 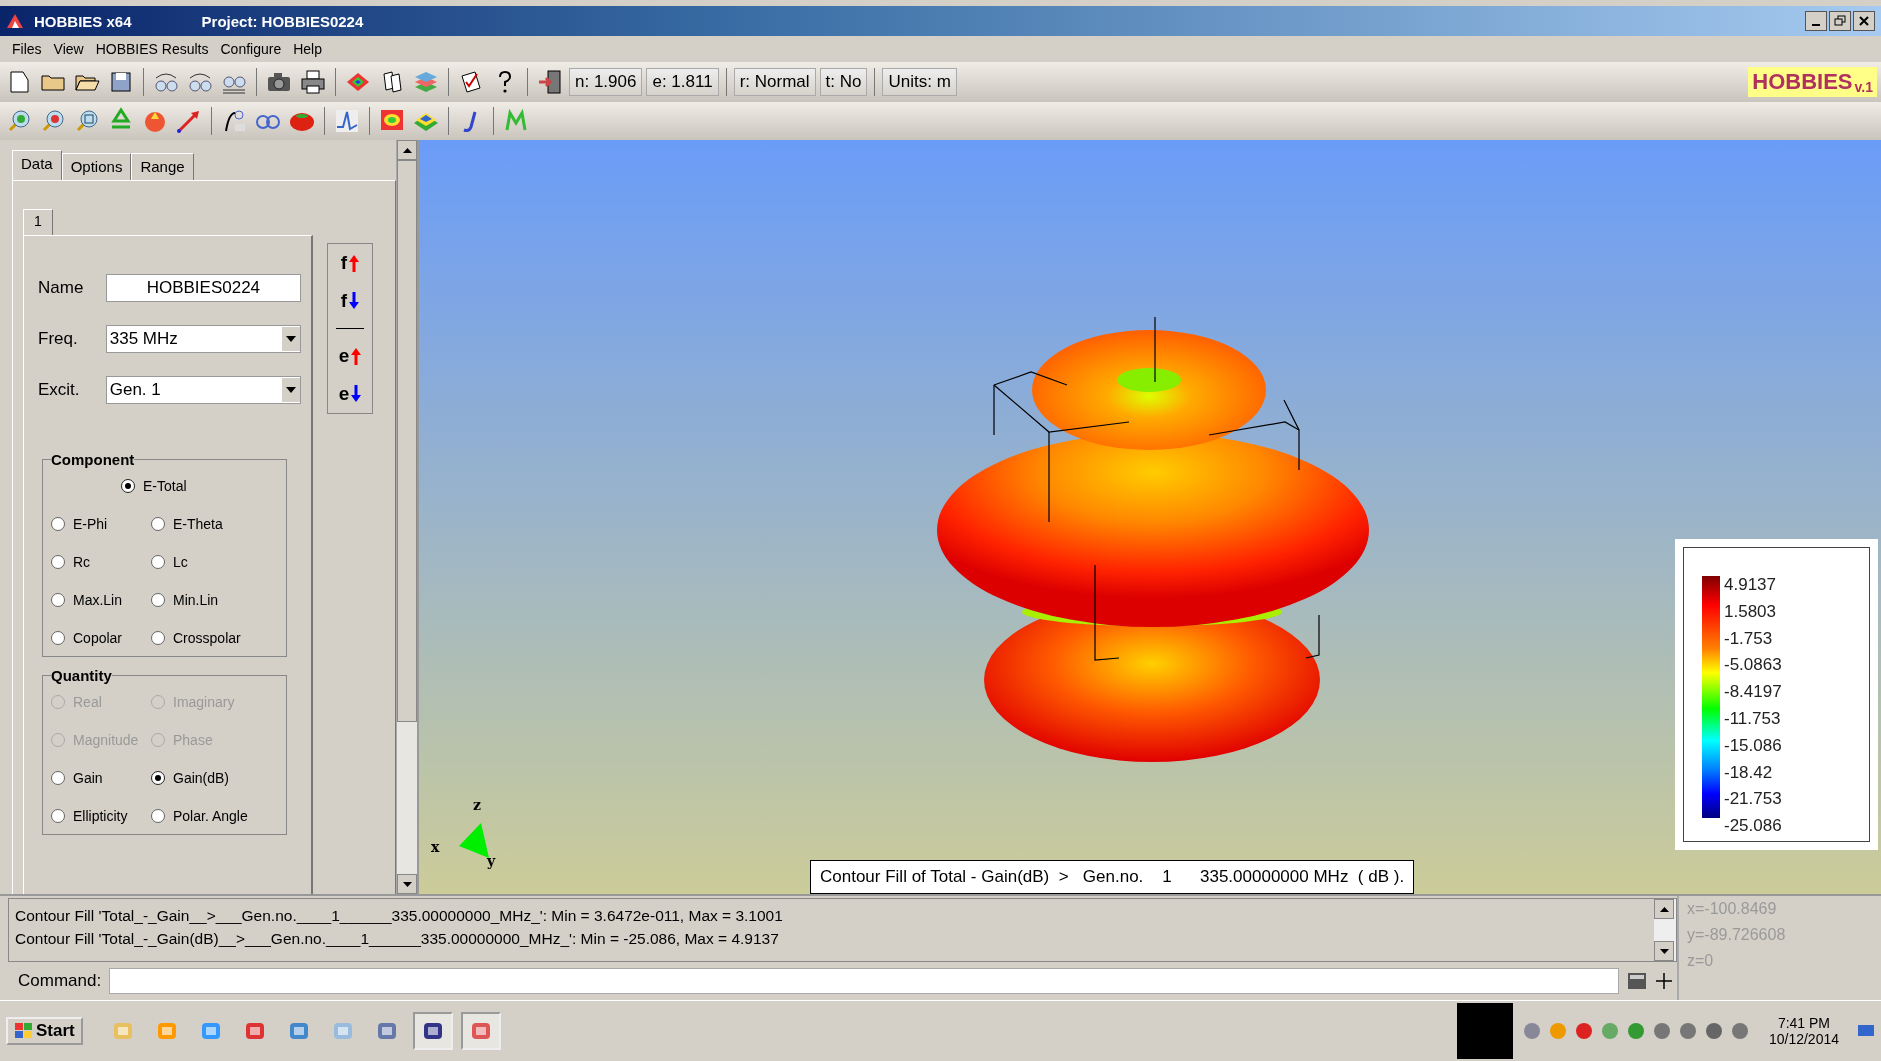 I want to click on legend-tick-label: -11.753, so click(x=1752, y=719).